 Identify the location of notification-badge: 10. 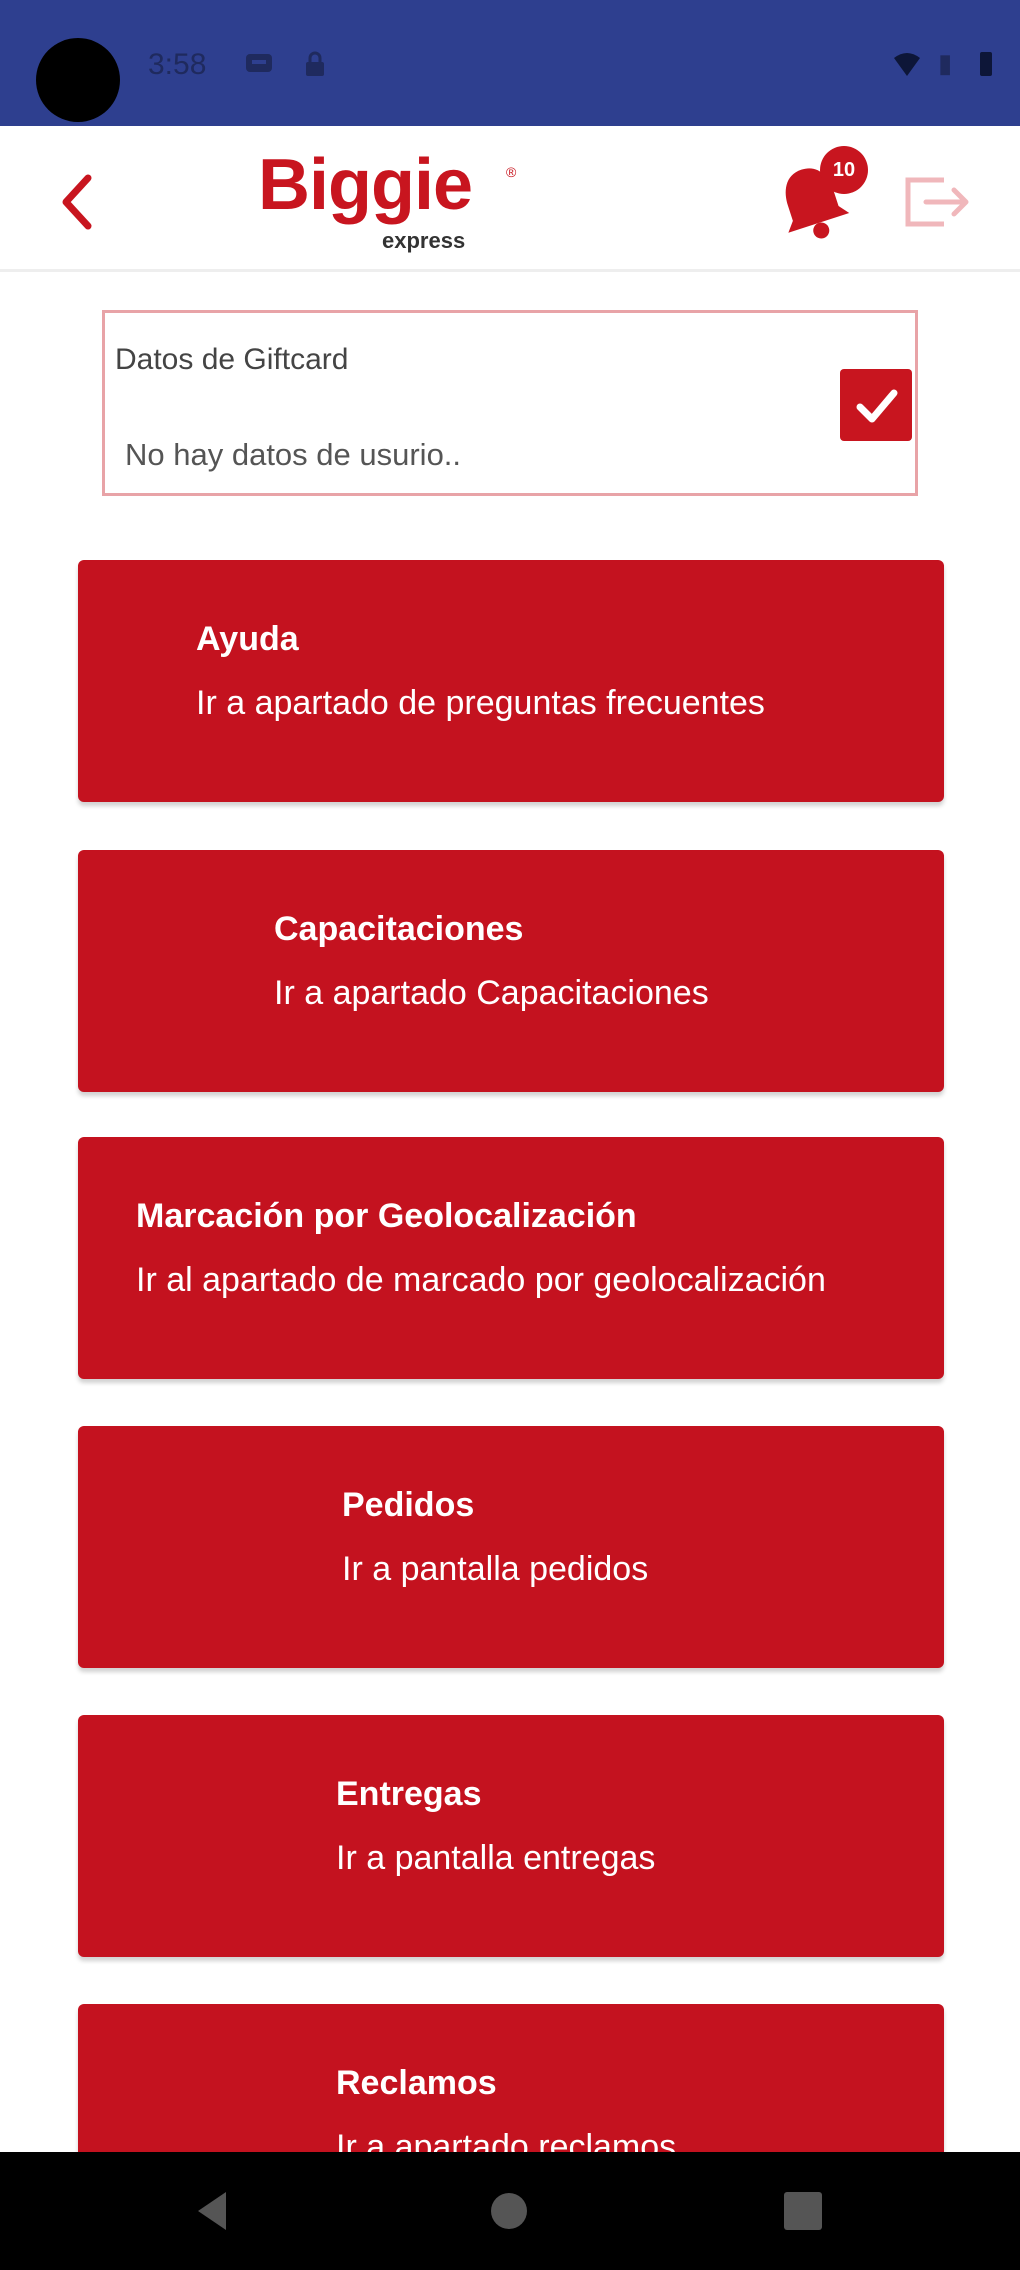
(844, 170).